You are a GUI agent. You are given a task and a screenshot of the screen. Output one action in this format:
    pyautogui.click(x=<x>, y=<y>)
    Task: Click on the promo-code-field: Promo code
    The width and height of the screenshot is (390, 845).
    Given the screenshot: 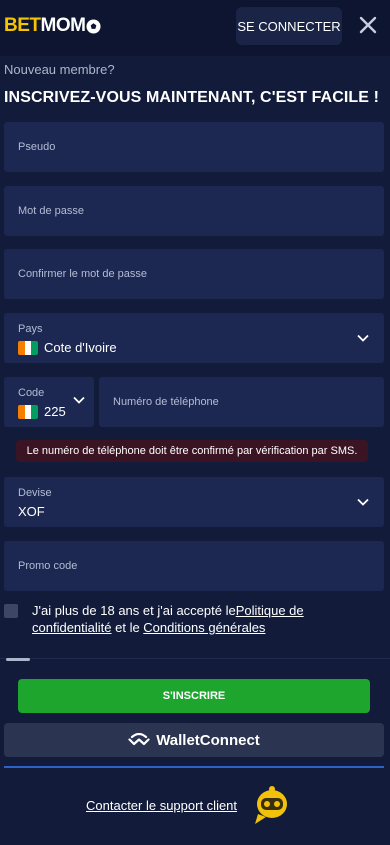 What is the action you would take?
    pyautogui.click(x=194, y=566)
    